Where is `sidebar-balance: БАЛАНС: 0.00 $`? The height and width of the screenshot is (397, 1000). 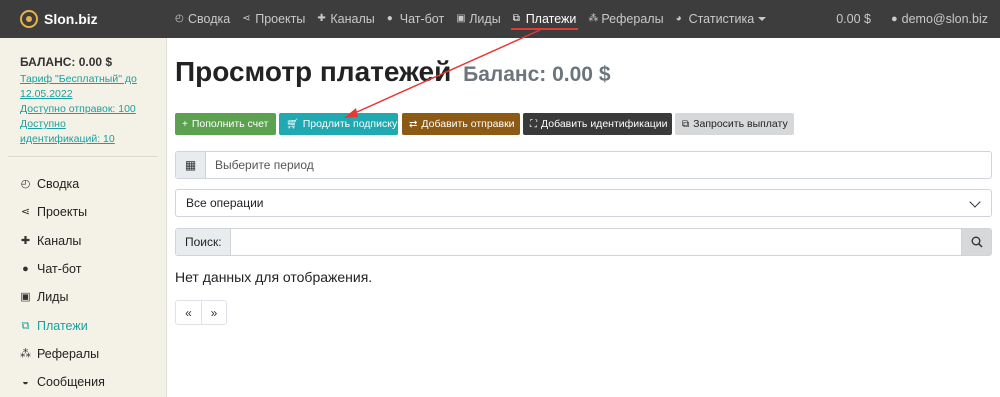
sidebar-balance: БАЛАНС: 0.00 $ is located at coordinates (66, 62).